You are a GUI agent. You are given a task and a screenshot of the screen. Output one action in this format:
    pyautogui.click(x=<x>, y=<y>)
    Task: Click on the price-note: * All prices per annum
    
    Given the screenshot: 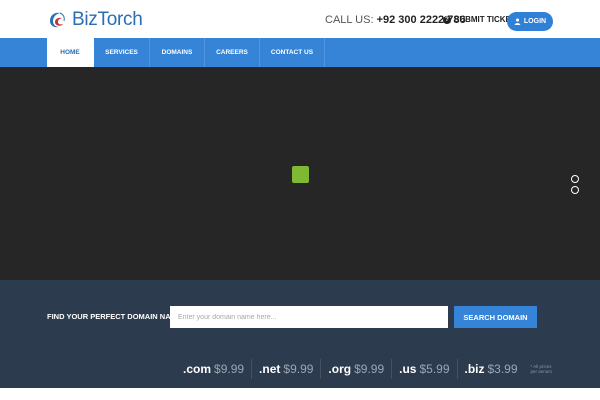 What is the action you would take?
    pyautogui.click(x=546, y=369)
    